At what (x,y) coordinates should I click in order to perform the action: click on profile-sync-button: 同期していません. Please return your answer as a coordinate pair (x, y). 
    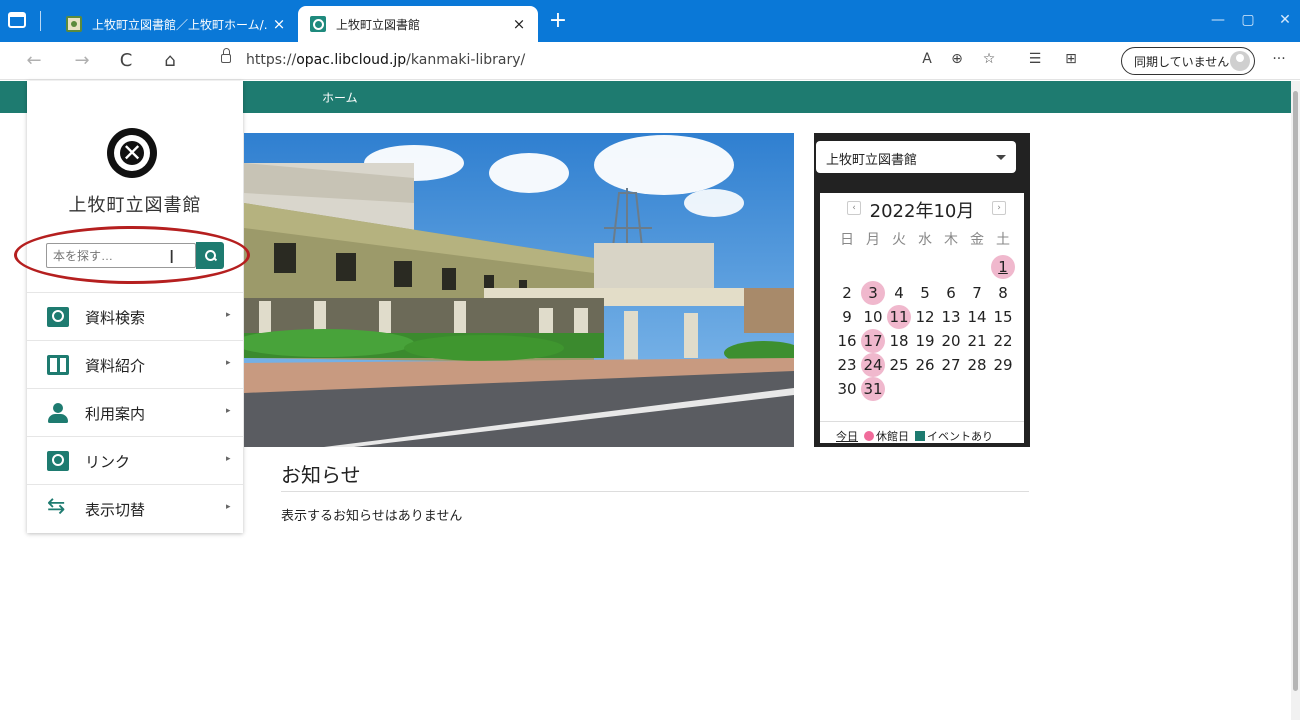
    Looking at the image, I should click on (1188, 61).